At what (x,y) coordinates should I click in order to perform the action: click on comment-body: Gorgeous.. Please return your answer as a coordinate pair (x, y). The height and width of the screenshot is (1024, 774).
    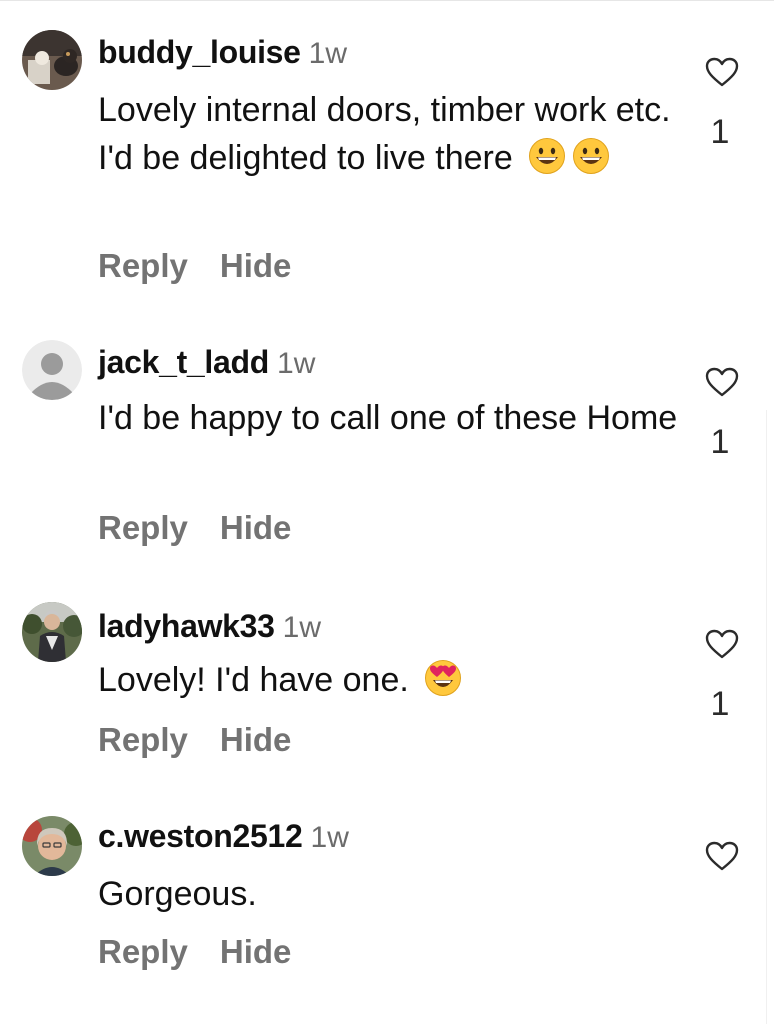
    Looking at the image, I should click on (177, 894).